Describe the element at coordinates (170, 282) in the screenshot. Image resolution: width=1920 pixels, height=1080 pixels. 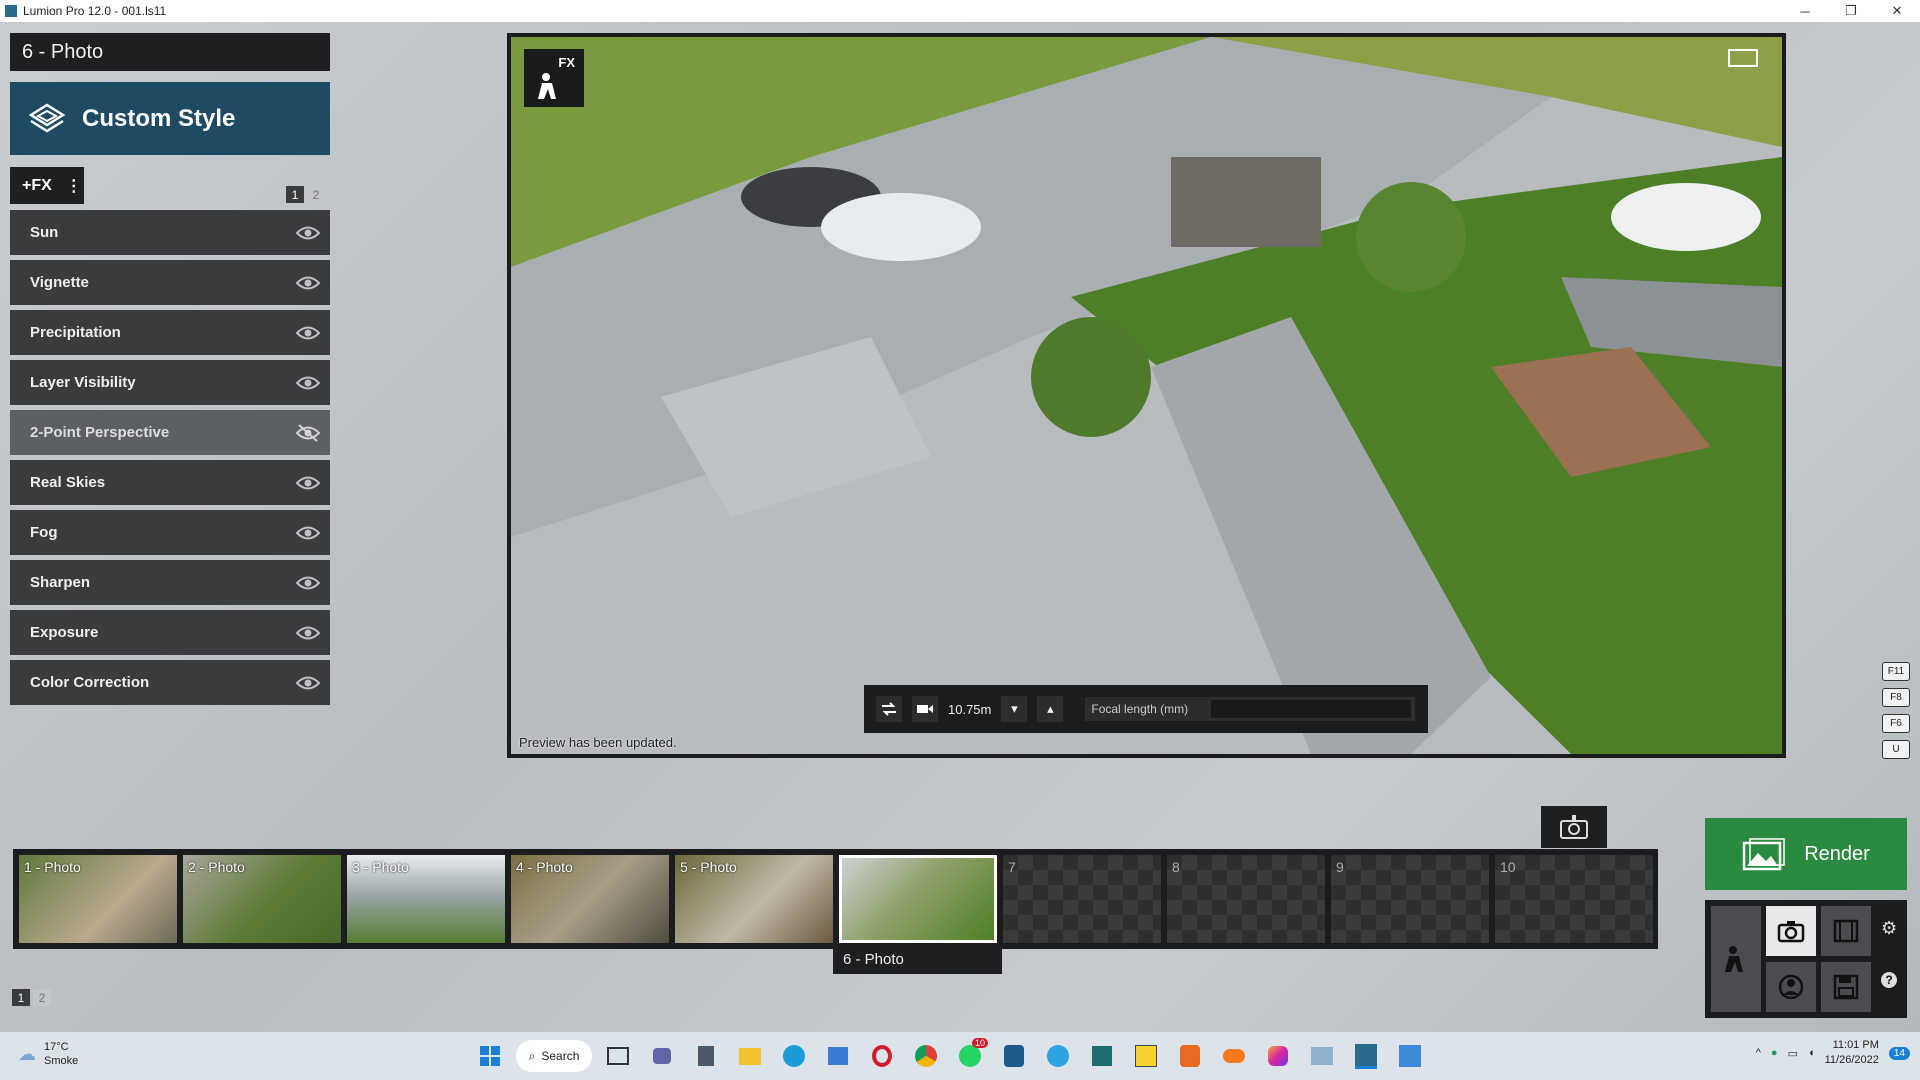
I see `effect-vignette: Vignette` at that location.